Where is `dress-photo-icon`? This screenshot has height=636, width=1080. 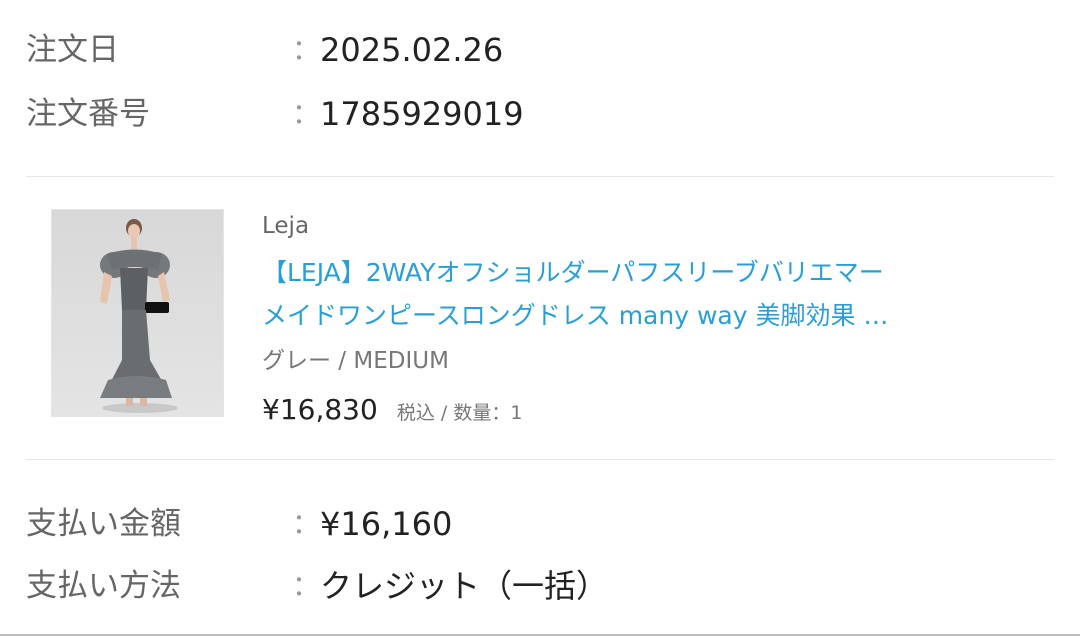
dress-photo-icon is located at coordinates (137, 313).